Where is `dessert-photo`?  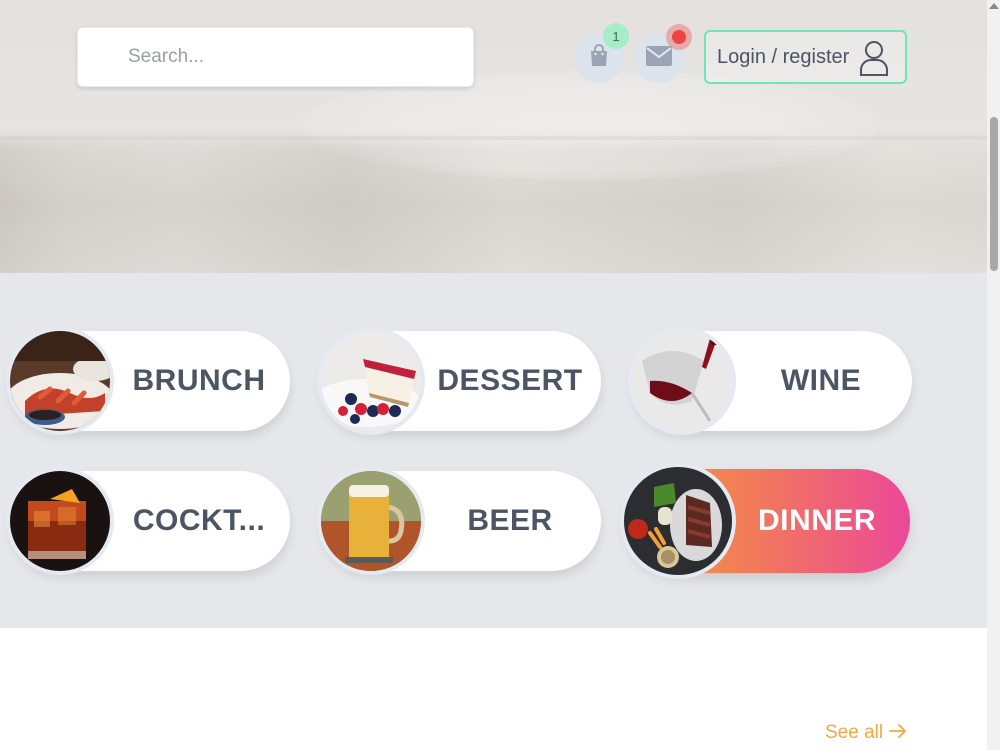 dessert-photo is located at coordinates (371, 381).